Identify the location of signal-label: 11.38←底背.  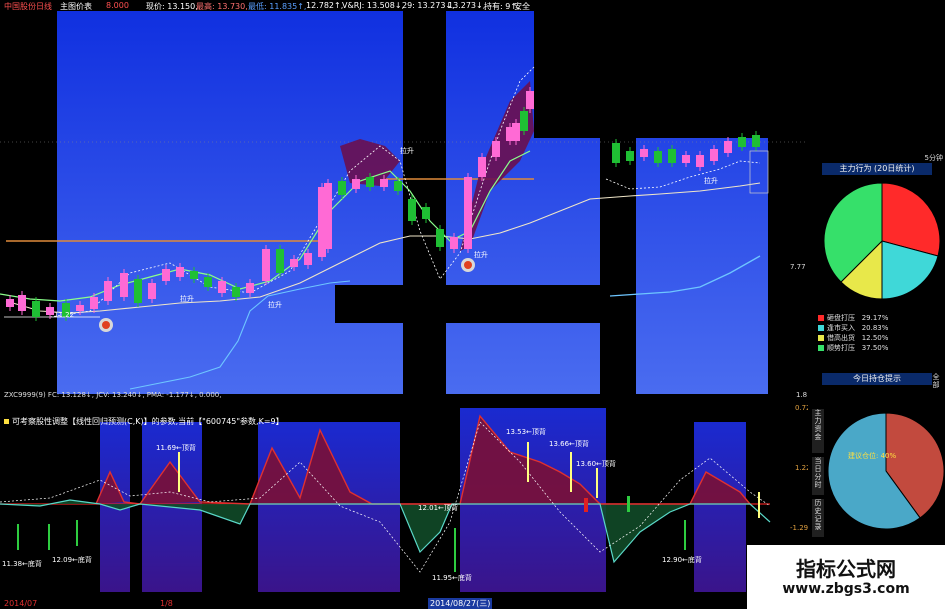
(22, 563).